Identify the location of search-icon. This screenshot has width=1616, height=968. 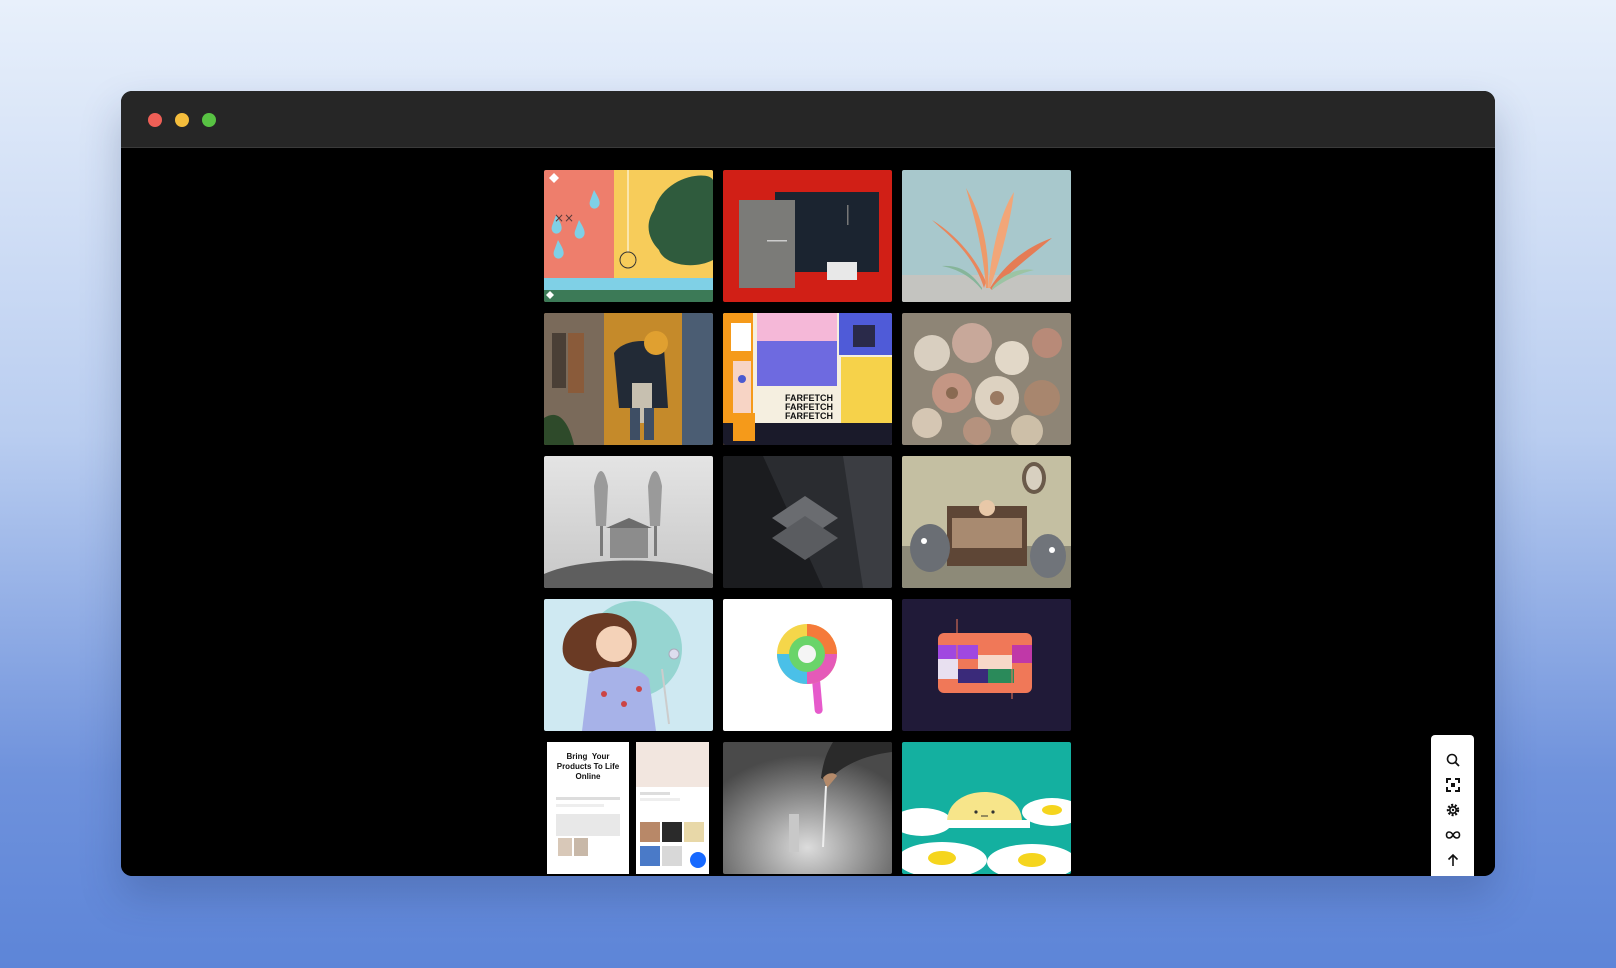
(1453, 760).